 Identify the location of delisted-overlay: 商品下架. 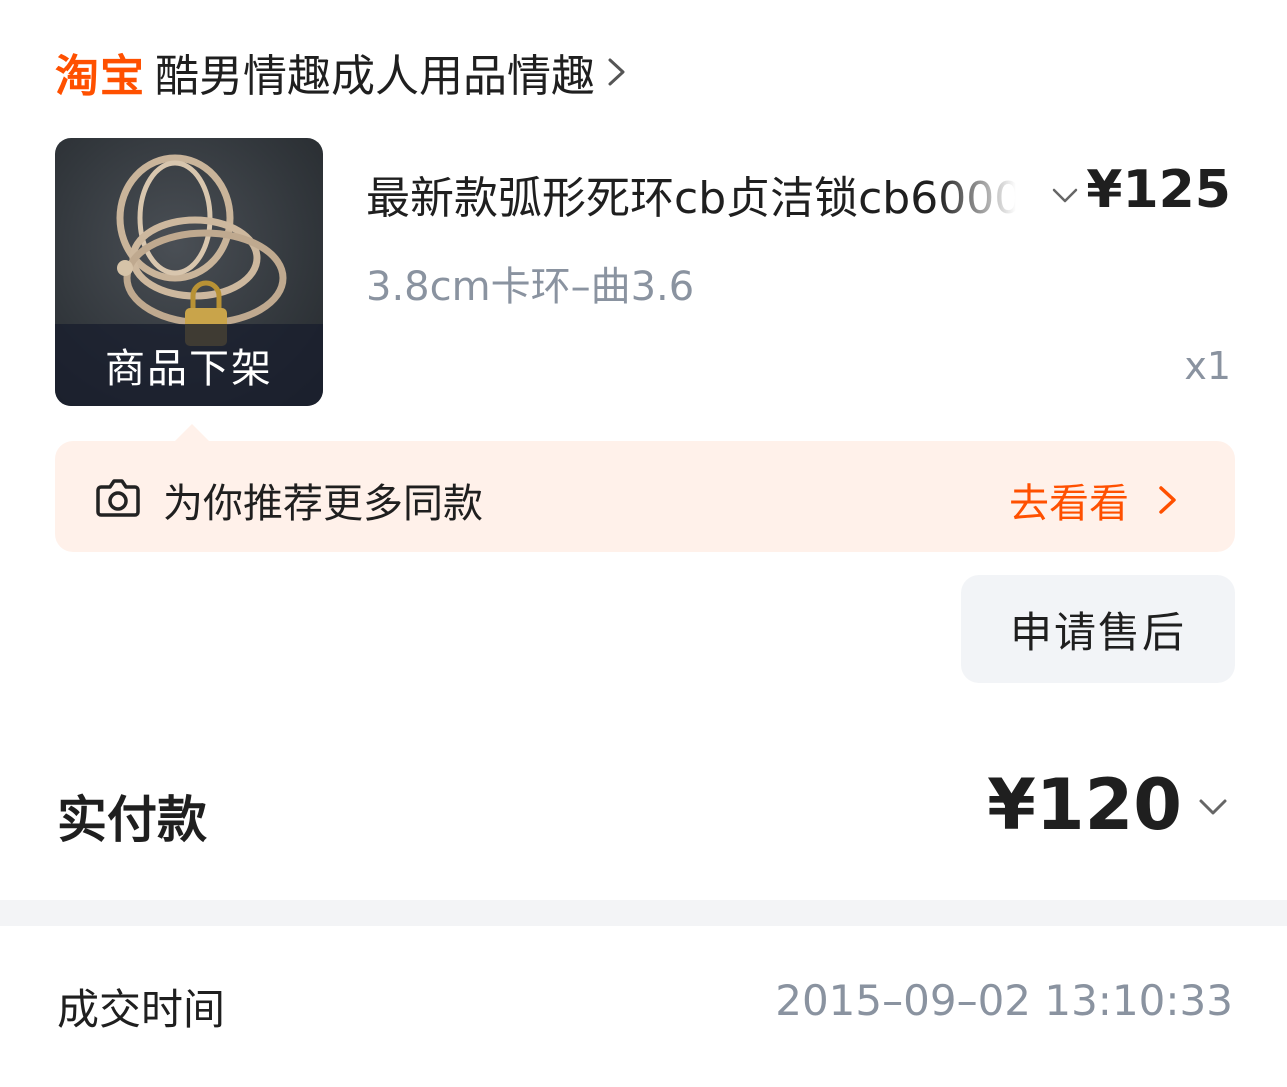
(189, 365).